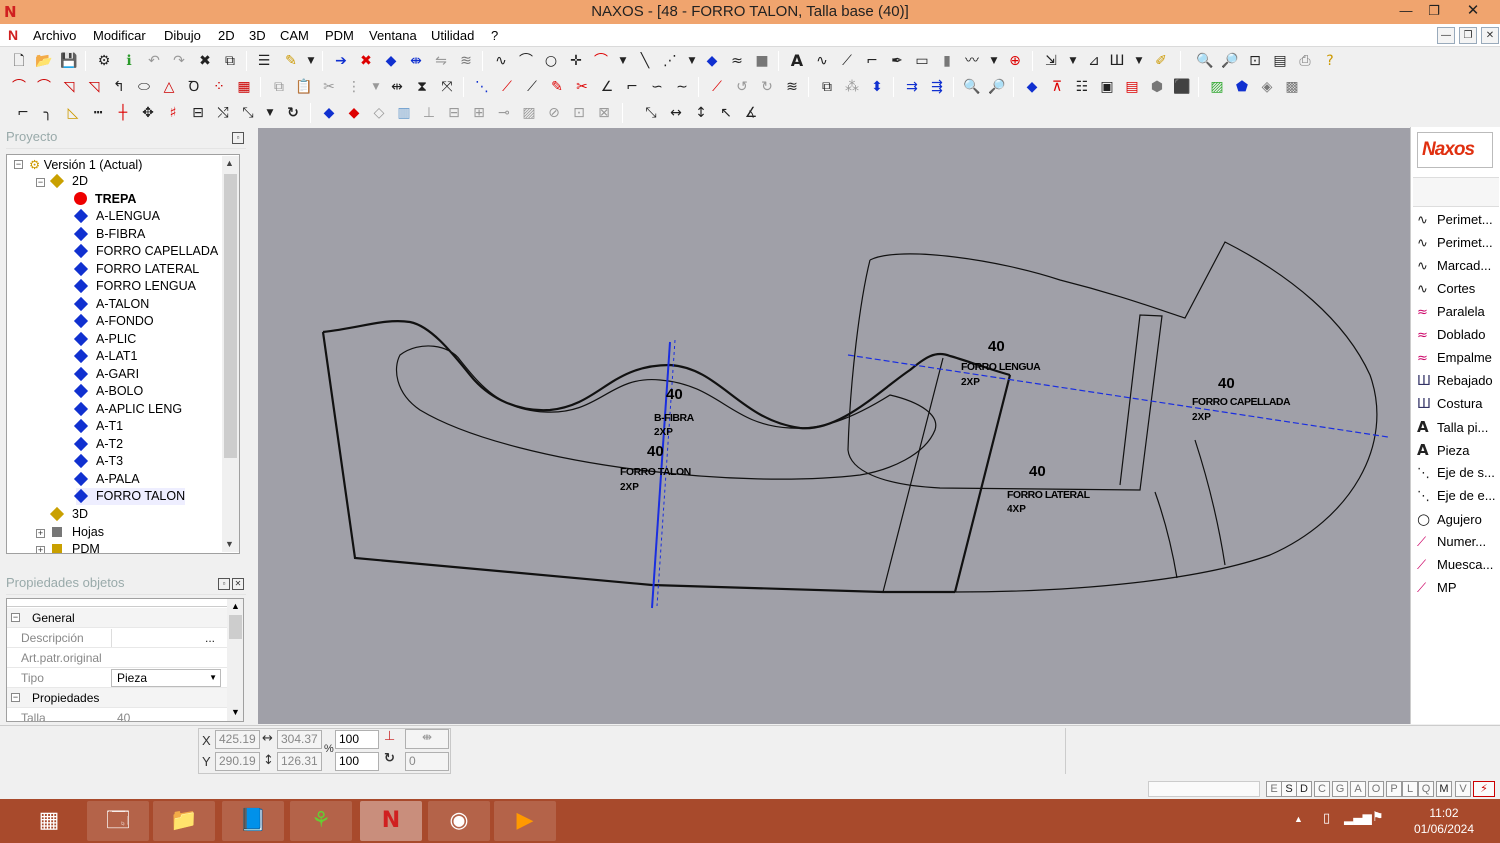 This screenshot has height=843, width=1500. I want to click on text-tool-icon: A, so click(797, 61).